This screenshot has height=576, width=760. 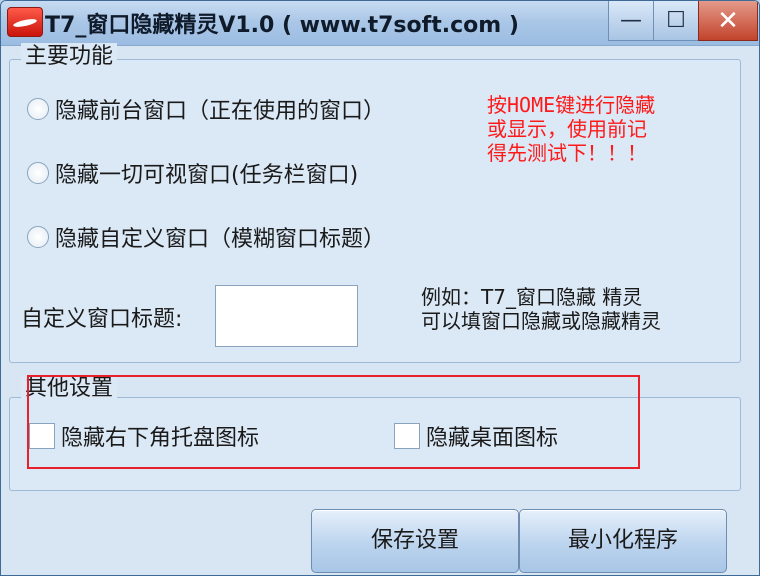 What do you see at coordinates (630, 21) in the screenshot?
I see `minimize-button: —` at bounding box center [630, 21].